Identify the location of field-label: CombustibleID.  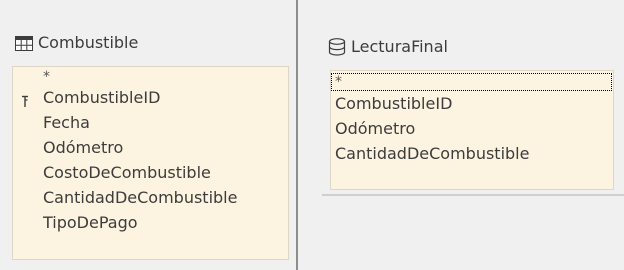
(102, 97).